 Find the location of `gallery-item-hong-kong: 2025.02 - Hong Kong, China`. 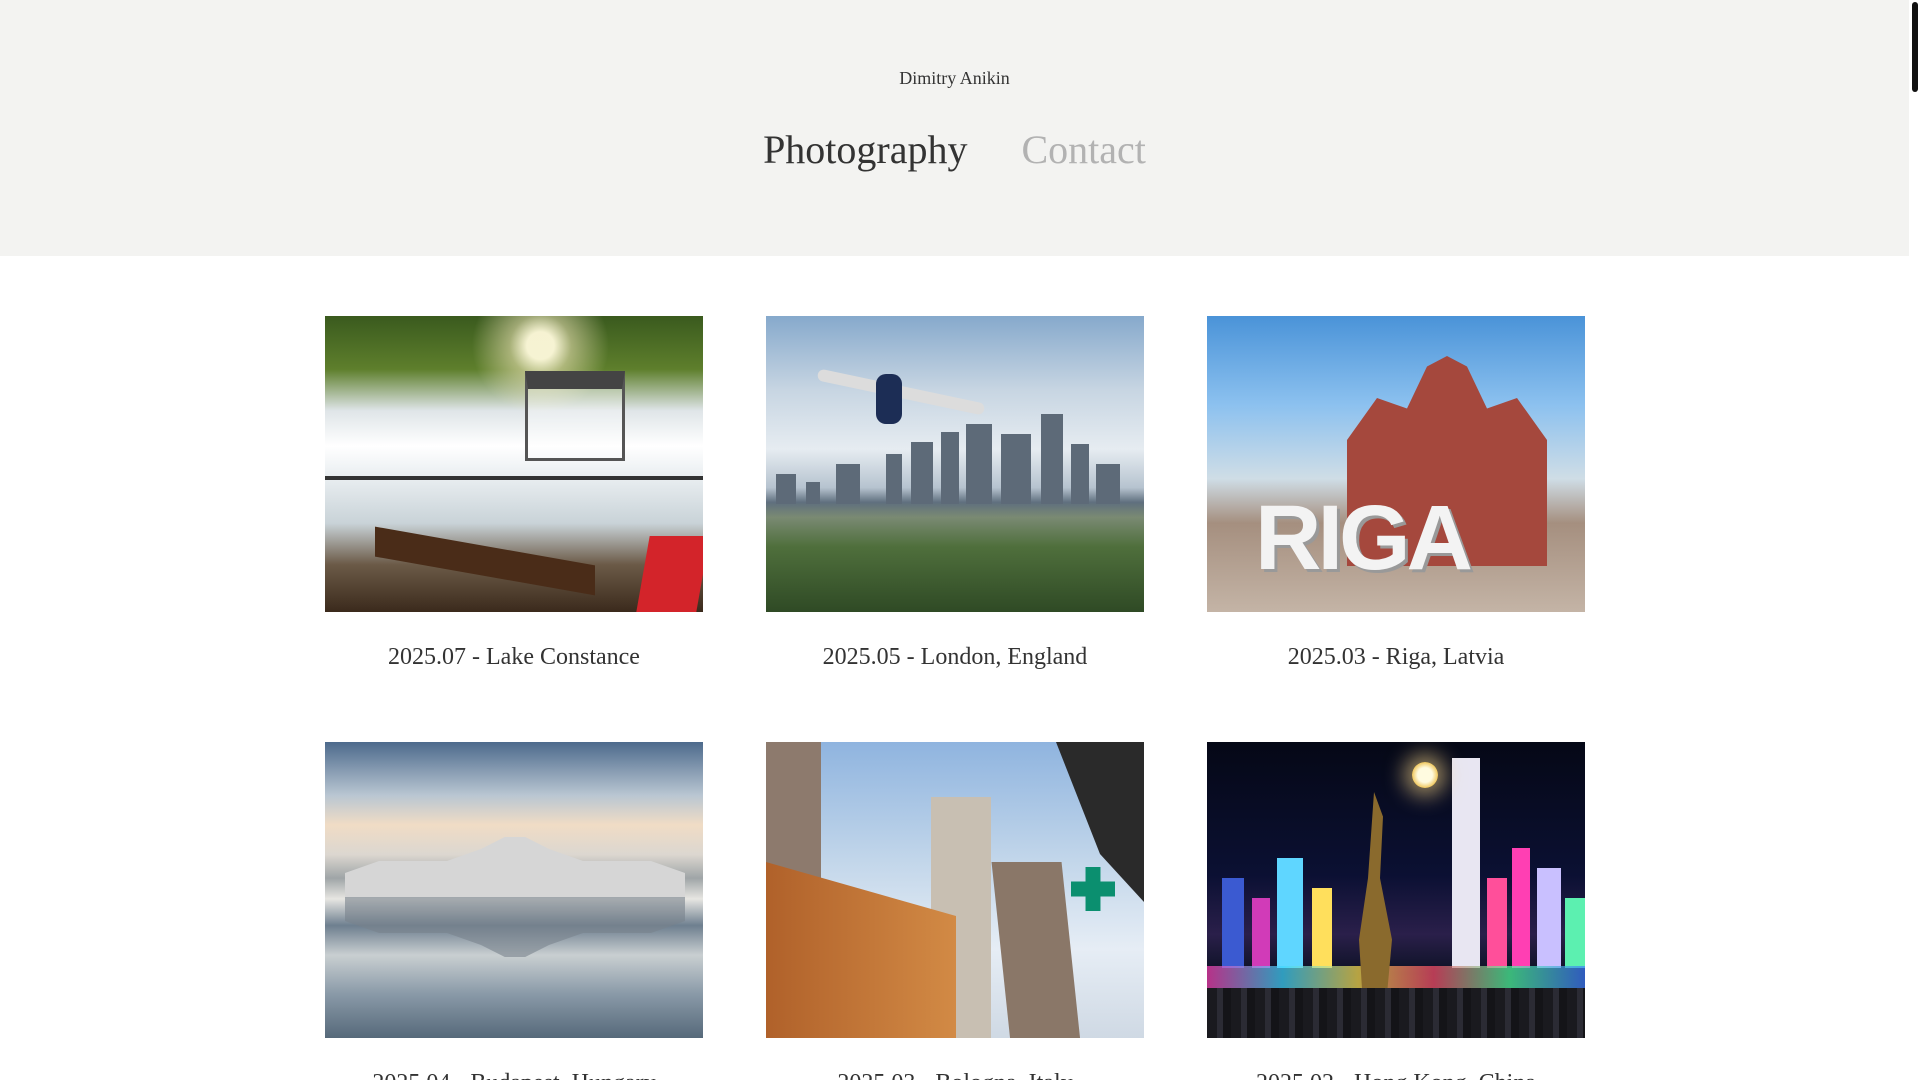

gallery-item-hong-kong: 2025.02 - Hong Kong, China is located at coordinates (1396, 911).